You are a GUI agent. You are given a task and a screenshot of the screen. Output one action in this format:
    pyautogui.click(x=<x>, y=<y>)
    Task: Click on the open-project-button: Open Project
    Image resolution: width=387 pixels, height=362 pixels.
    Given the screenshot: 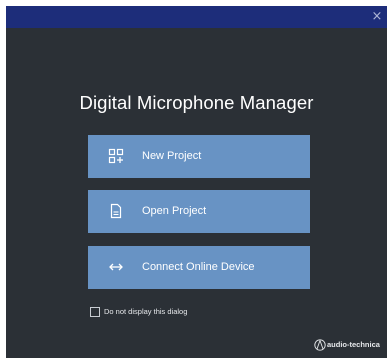 What is the action you would take?
    pyautogui.click(x=199, y=211)
    